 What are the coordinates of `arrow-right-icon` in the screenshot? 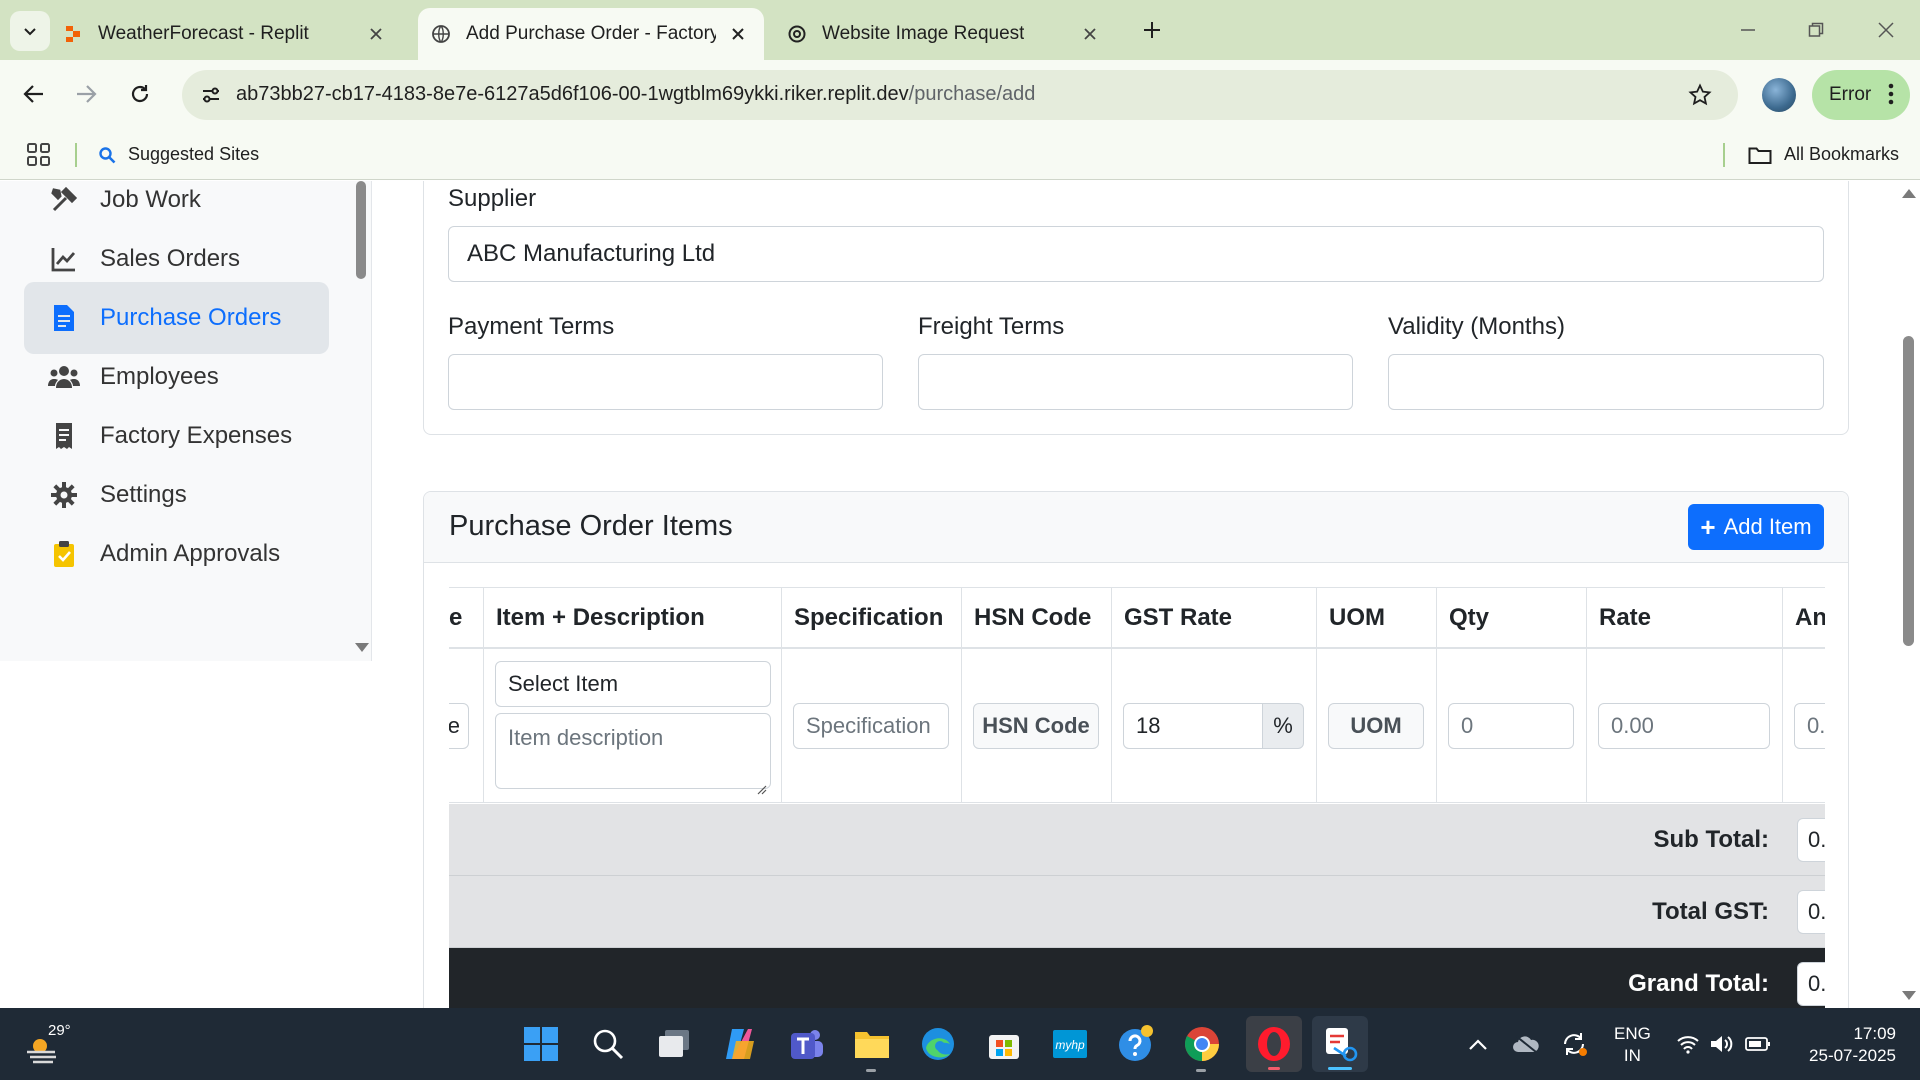 It's located at (87, 94).